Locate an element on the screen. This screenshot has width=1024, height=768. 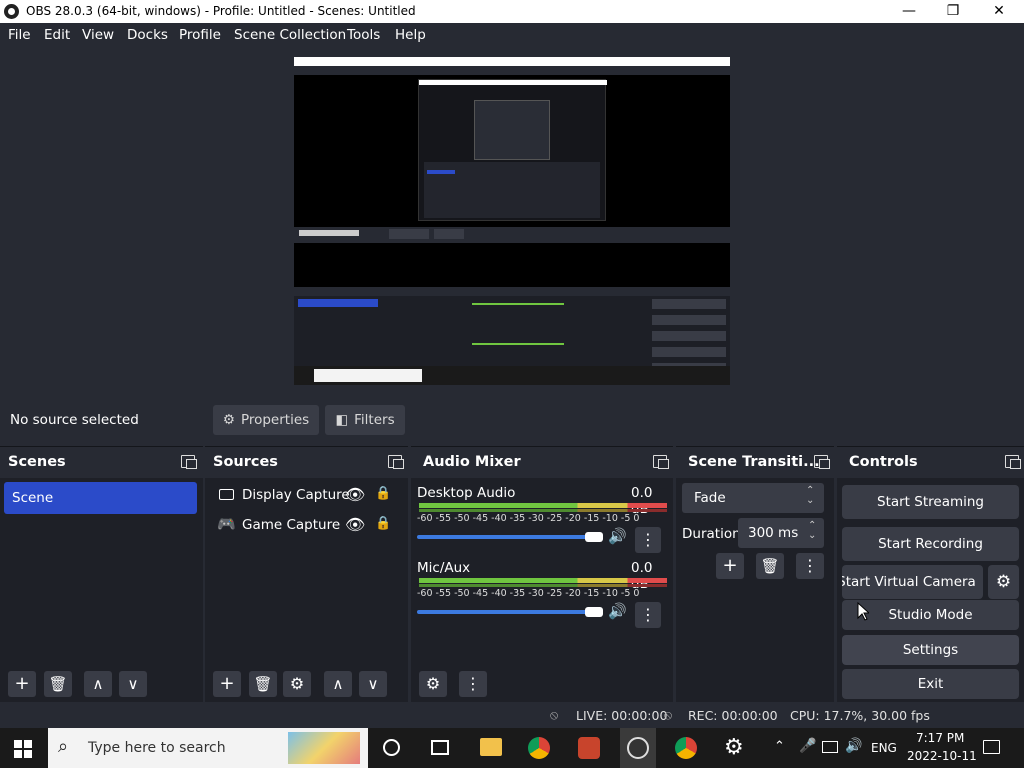
source-game-capture: 🎮 Game Capture 👁 🔒 is located at coordinates (307, 530).